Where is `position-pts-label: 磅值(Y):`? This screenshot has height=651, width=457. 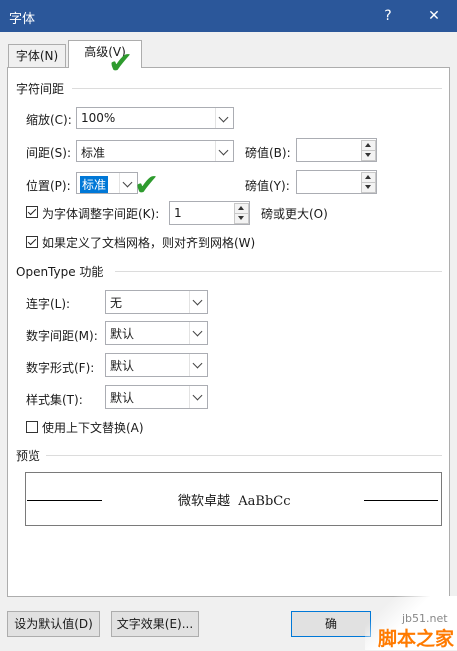 position-pts-label: 磅值(Y): is located at coordinates (267, 186).